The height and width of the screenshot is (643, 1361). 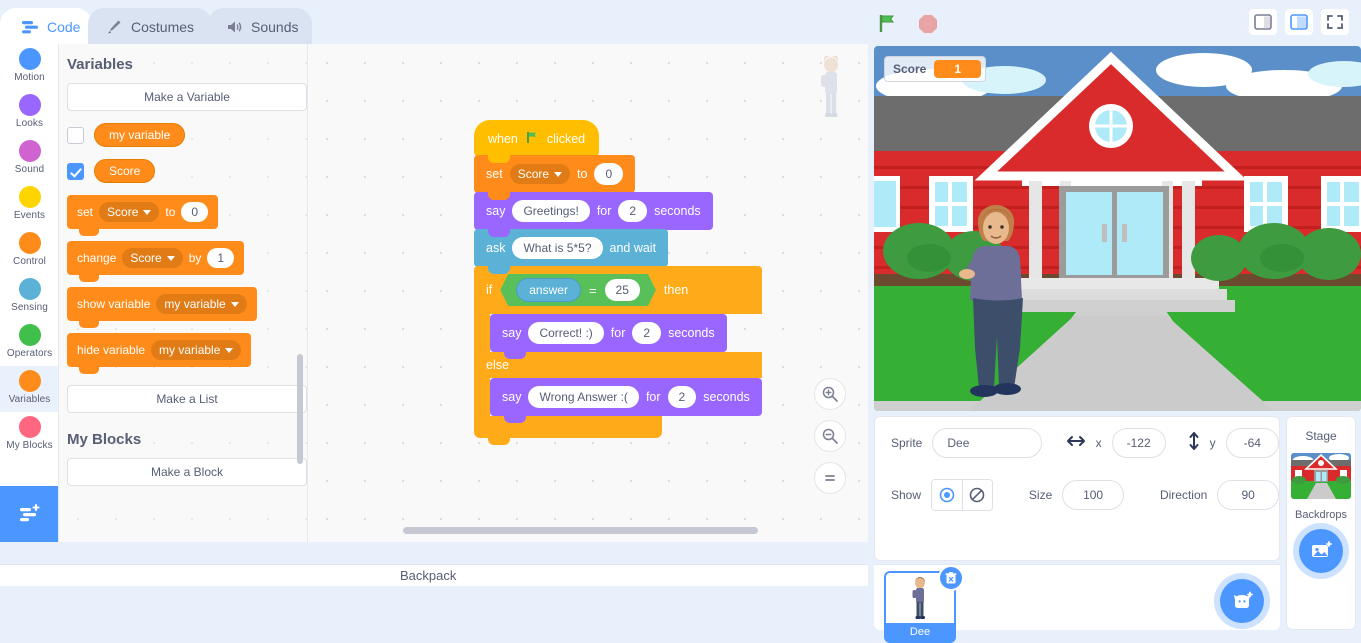 I want to click on change-by-label: by, so click(x=195, y=258).